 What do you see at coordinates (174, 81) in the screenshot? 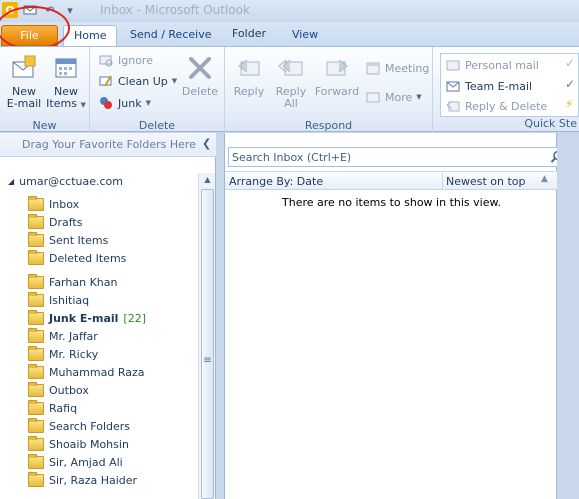
I see `clean-up-dropdown-icon: ▼` at bounding box center [174, 81].